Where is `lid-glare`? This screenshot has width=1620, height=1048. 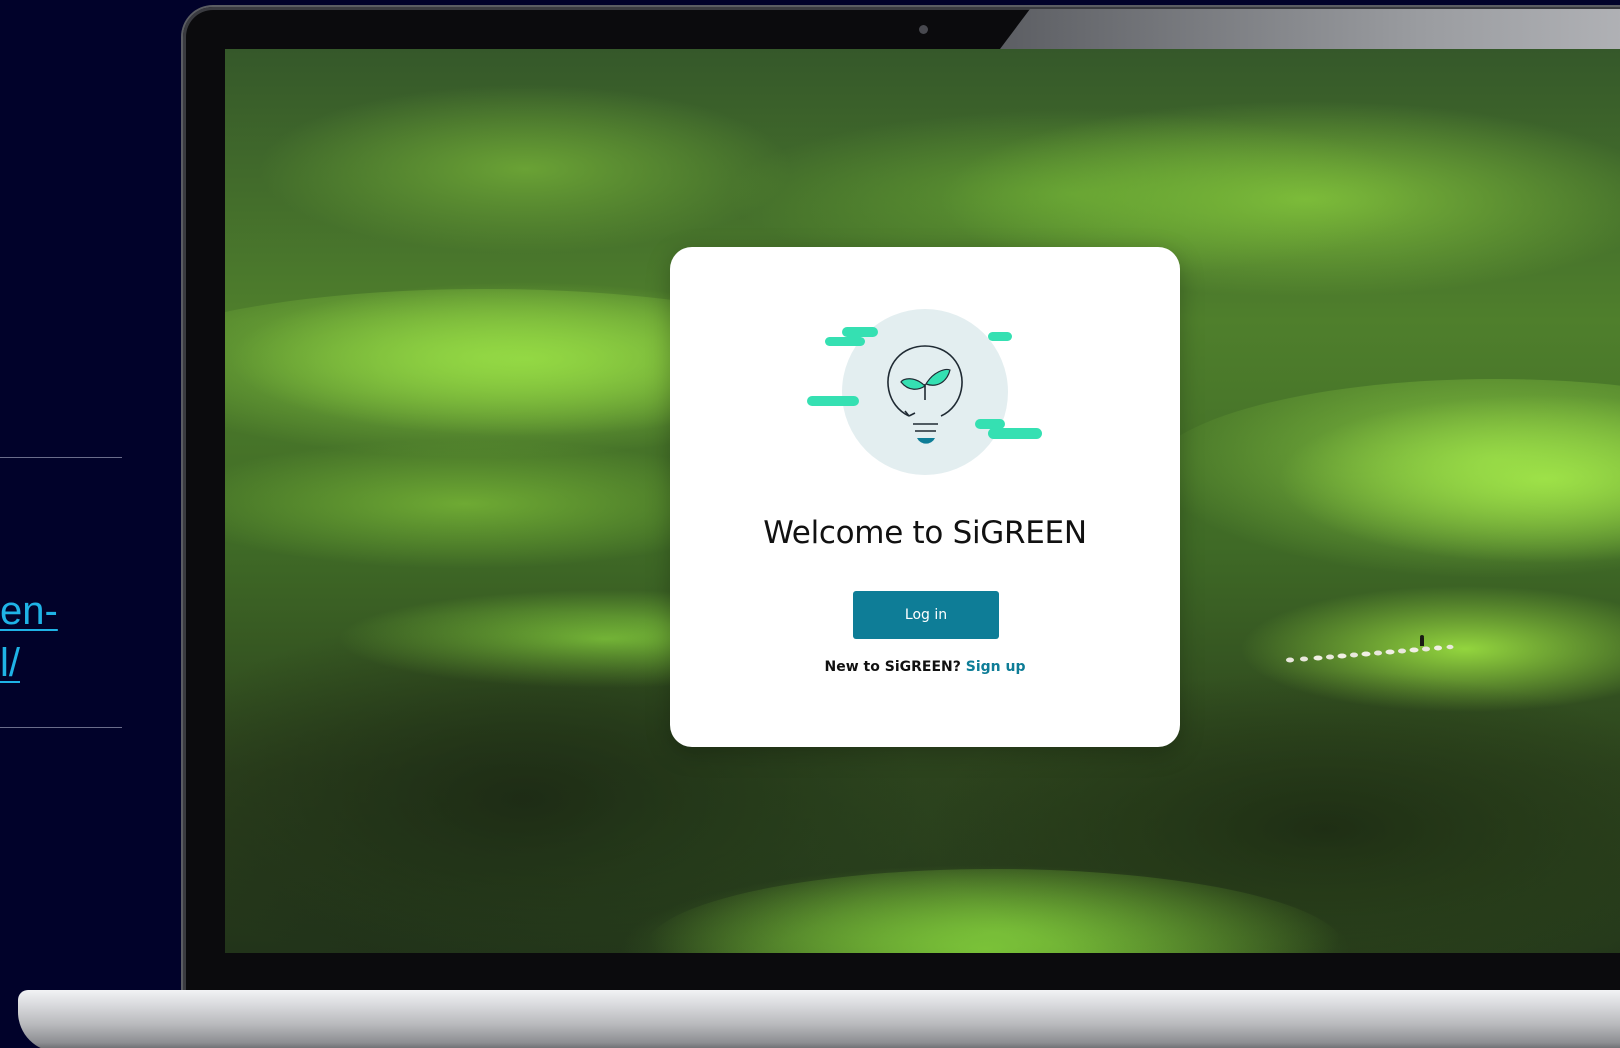 lid-glare is located at coordinates (1310, 29).